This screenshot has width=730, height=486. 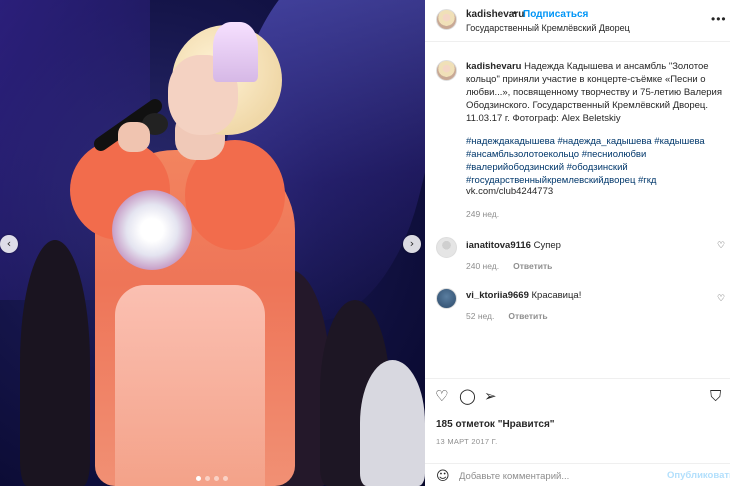 I want to click on bookmark-icon: ⛉, so click(x=715, y=396).